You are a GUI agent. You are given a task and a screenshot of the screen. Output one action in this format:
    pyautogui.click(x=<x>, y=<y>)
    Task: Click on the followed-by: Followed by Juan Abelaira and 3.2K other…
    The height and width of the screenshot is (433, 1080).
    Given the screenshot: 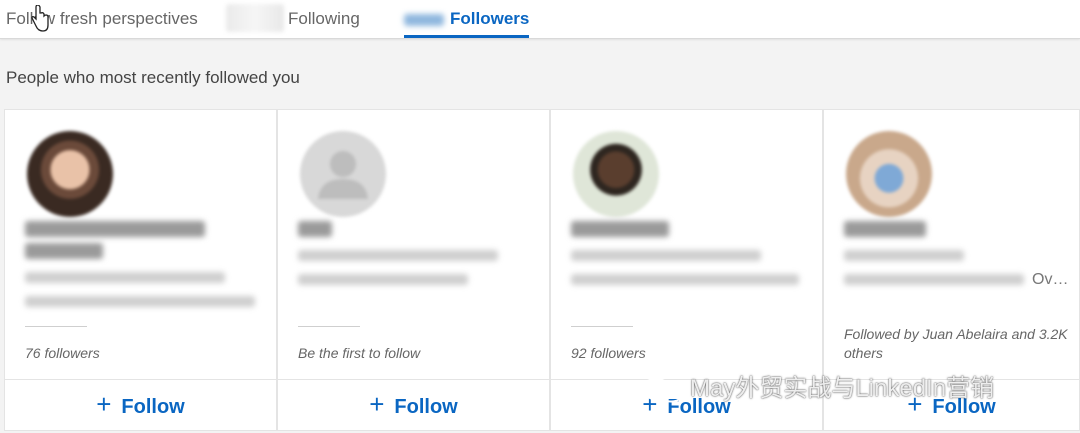 What is the action you would take?
    pyautogui.click(x=956, y=343)
    